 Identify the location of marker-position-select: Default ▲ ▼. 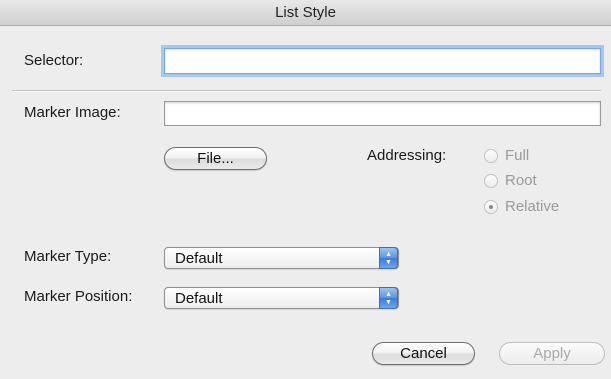
(281, 298).